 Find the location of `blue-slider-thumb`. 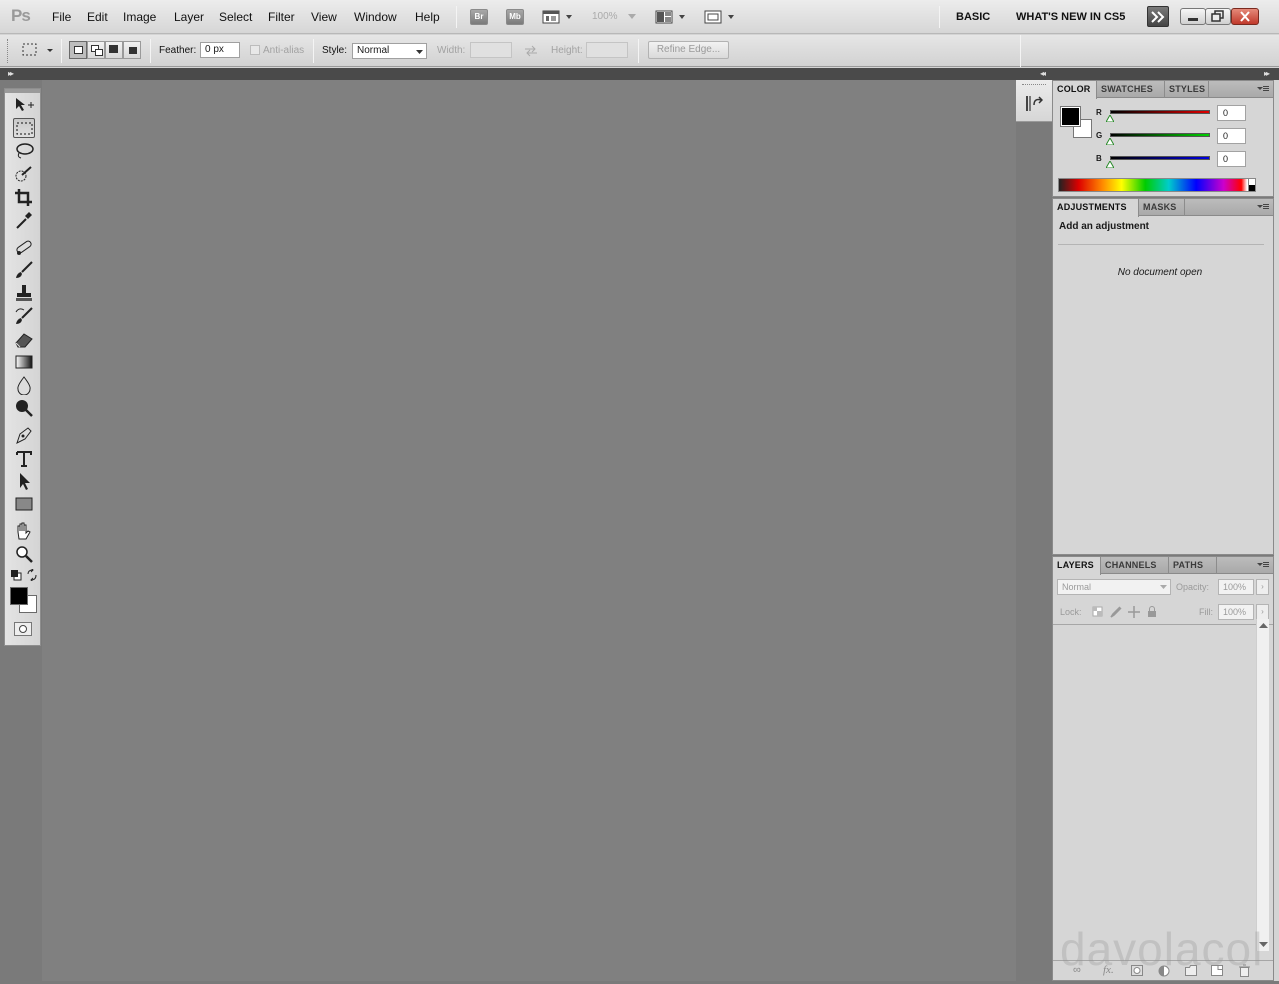

blue-slider-thumb is located at coordinates (1110, 164).